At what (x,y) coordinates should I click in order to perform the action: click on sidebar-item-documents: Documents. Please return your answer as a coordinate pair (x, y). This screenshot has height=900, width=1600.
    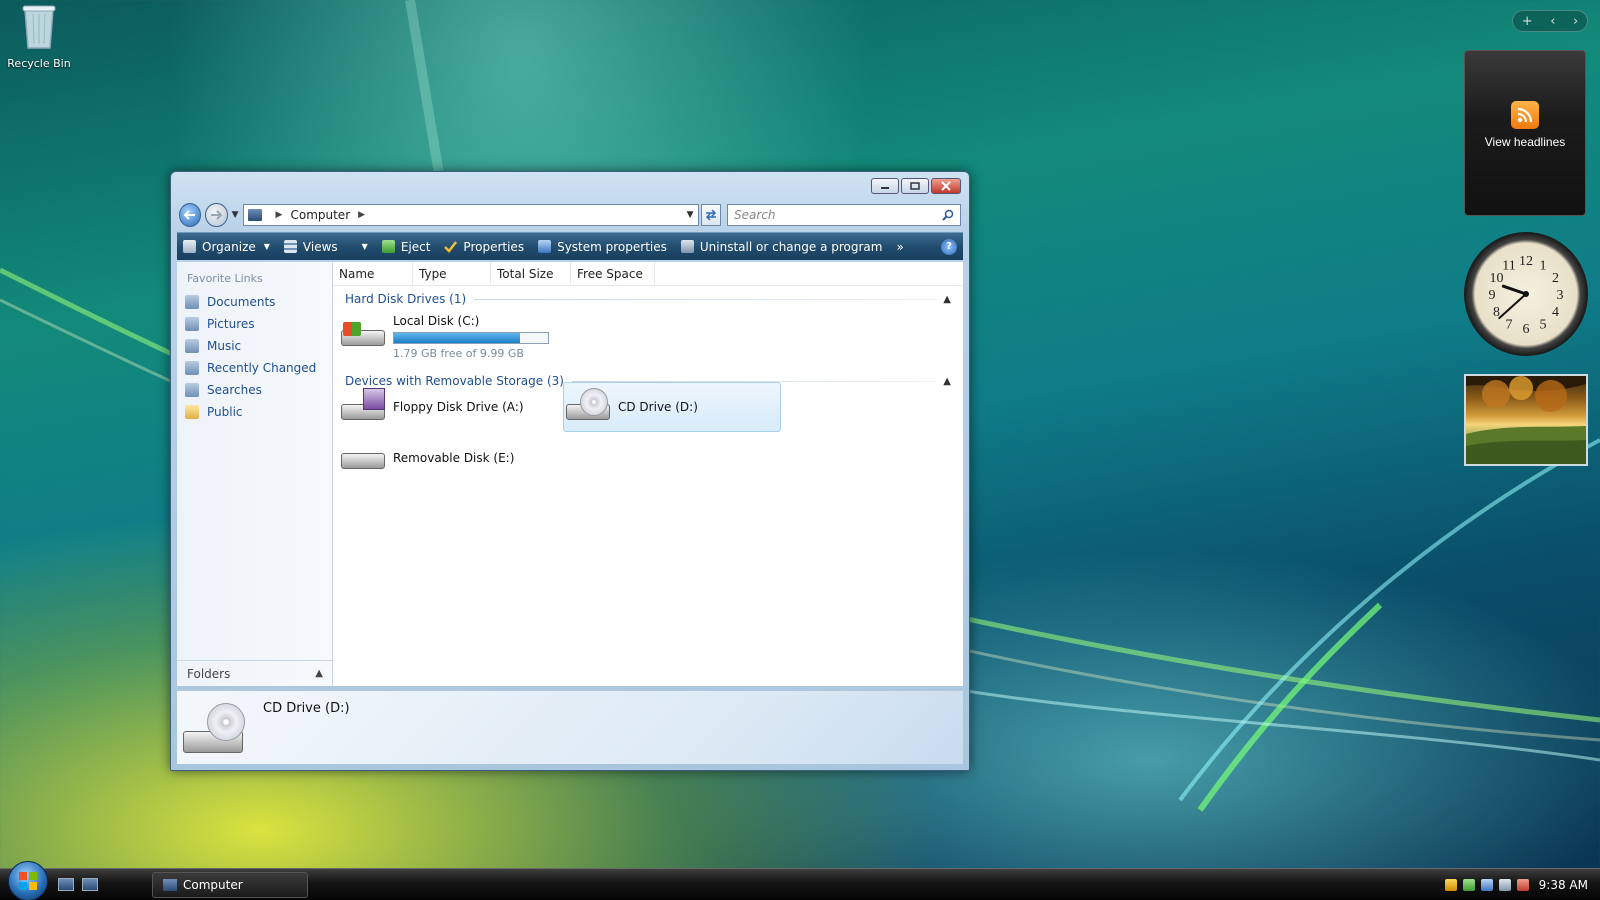
    Looking at the image, I should click on (254, 302).